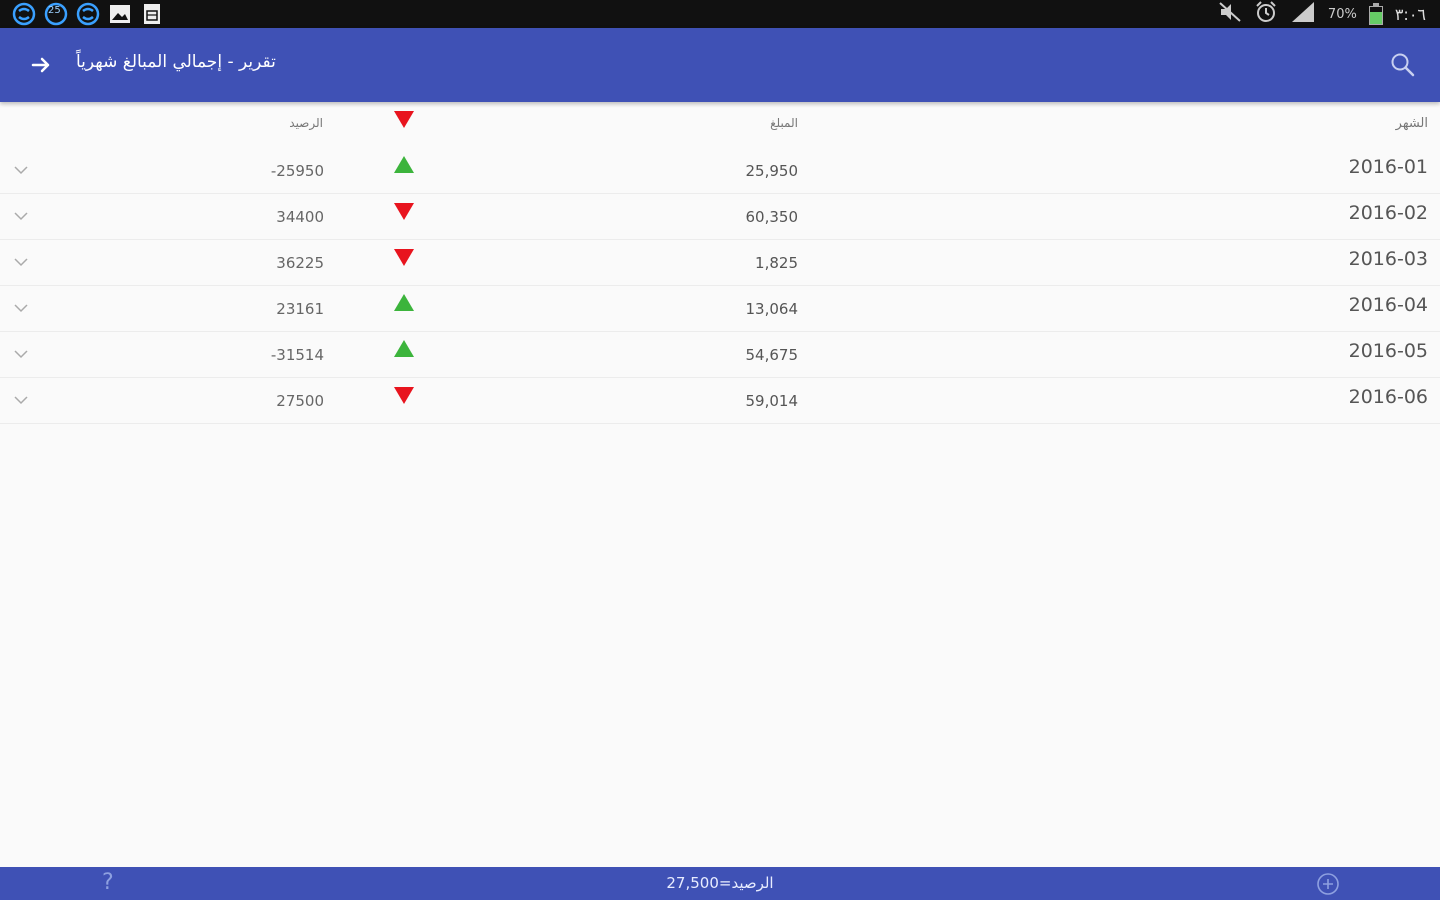 The image size is (1440, 900). What do you see at coordinates (1388, 259) in the screenshot?
I see `row-month: 2016-03` at bounding box center [1388, 259].